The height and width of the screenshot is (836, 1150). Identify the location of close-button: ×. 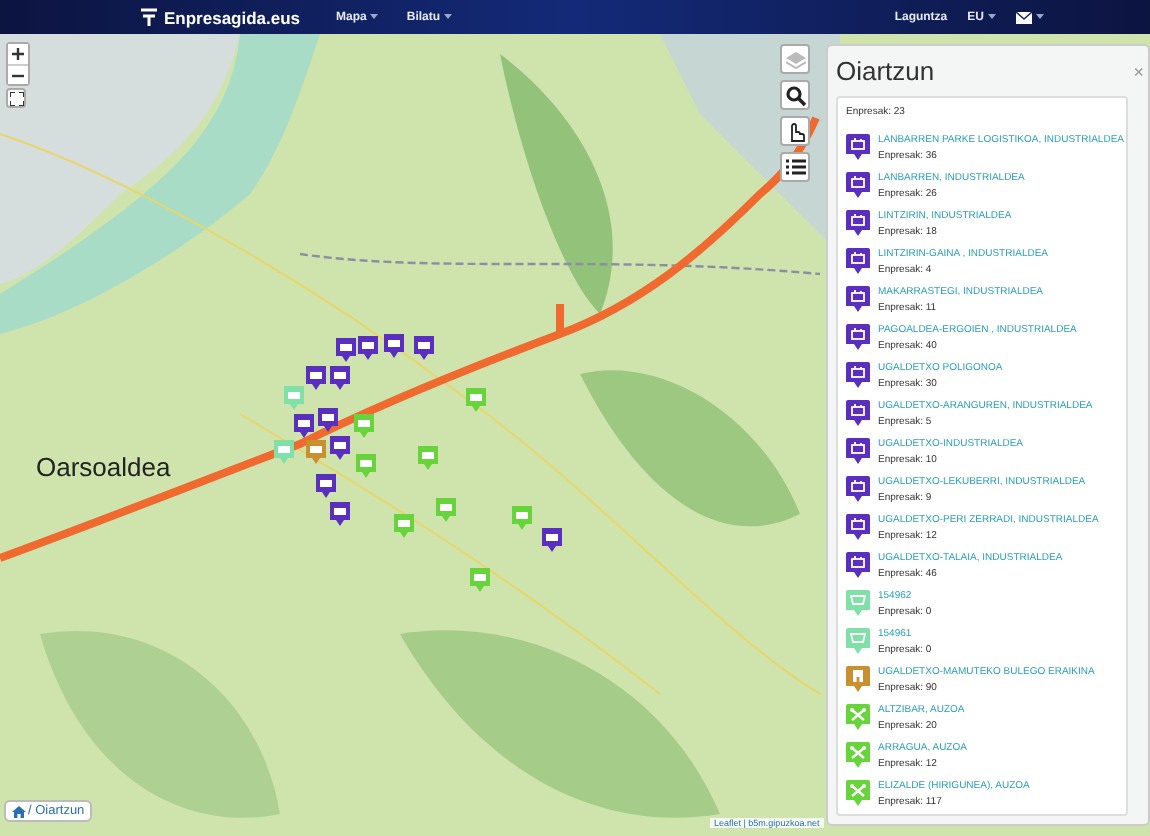
(1138, 71).